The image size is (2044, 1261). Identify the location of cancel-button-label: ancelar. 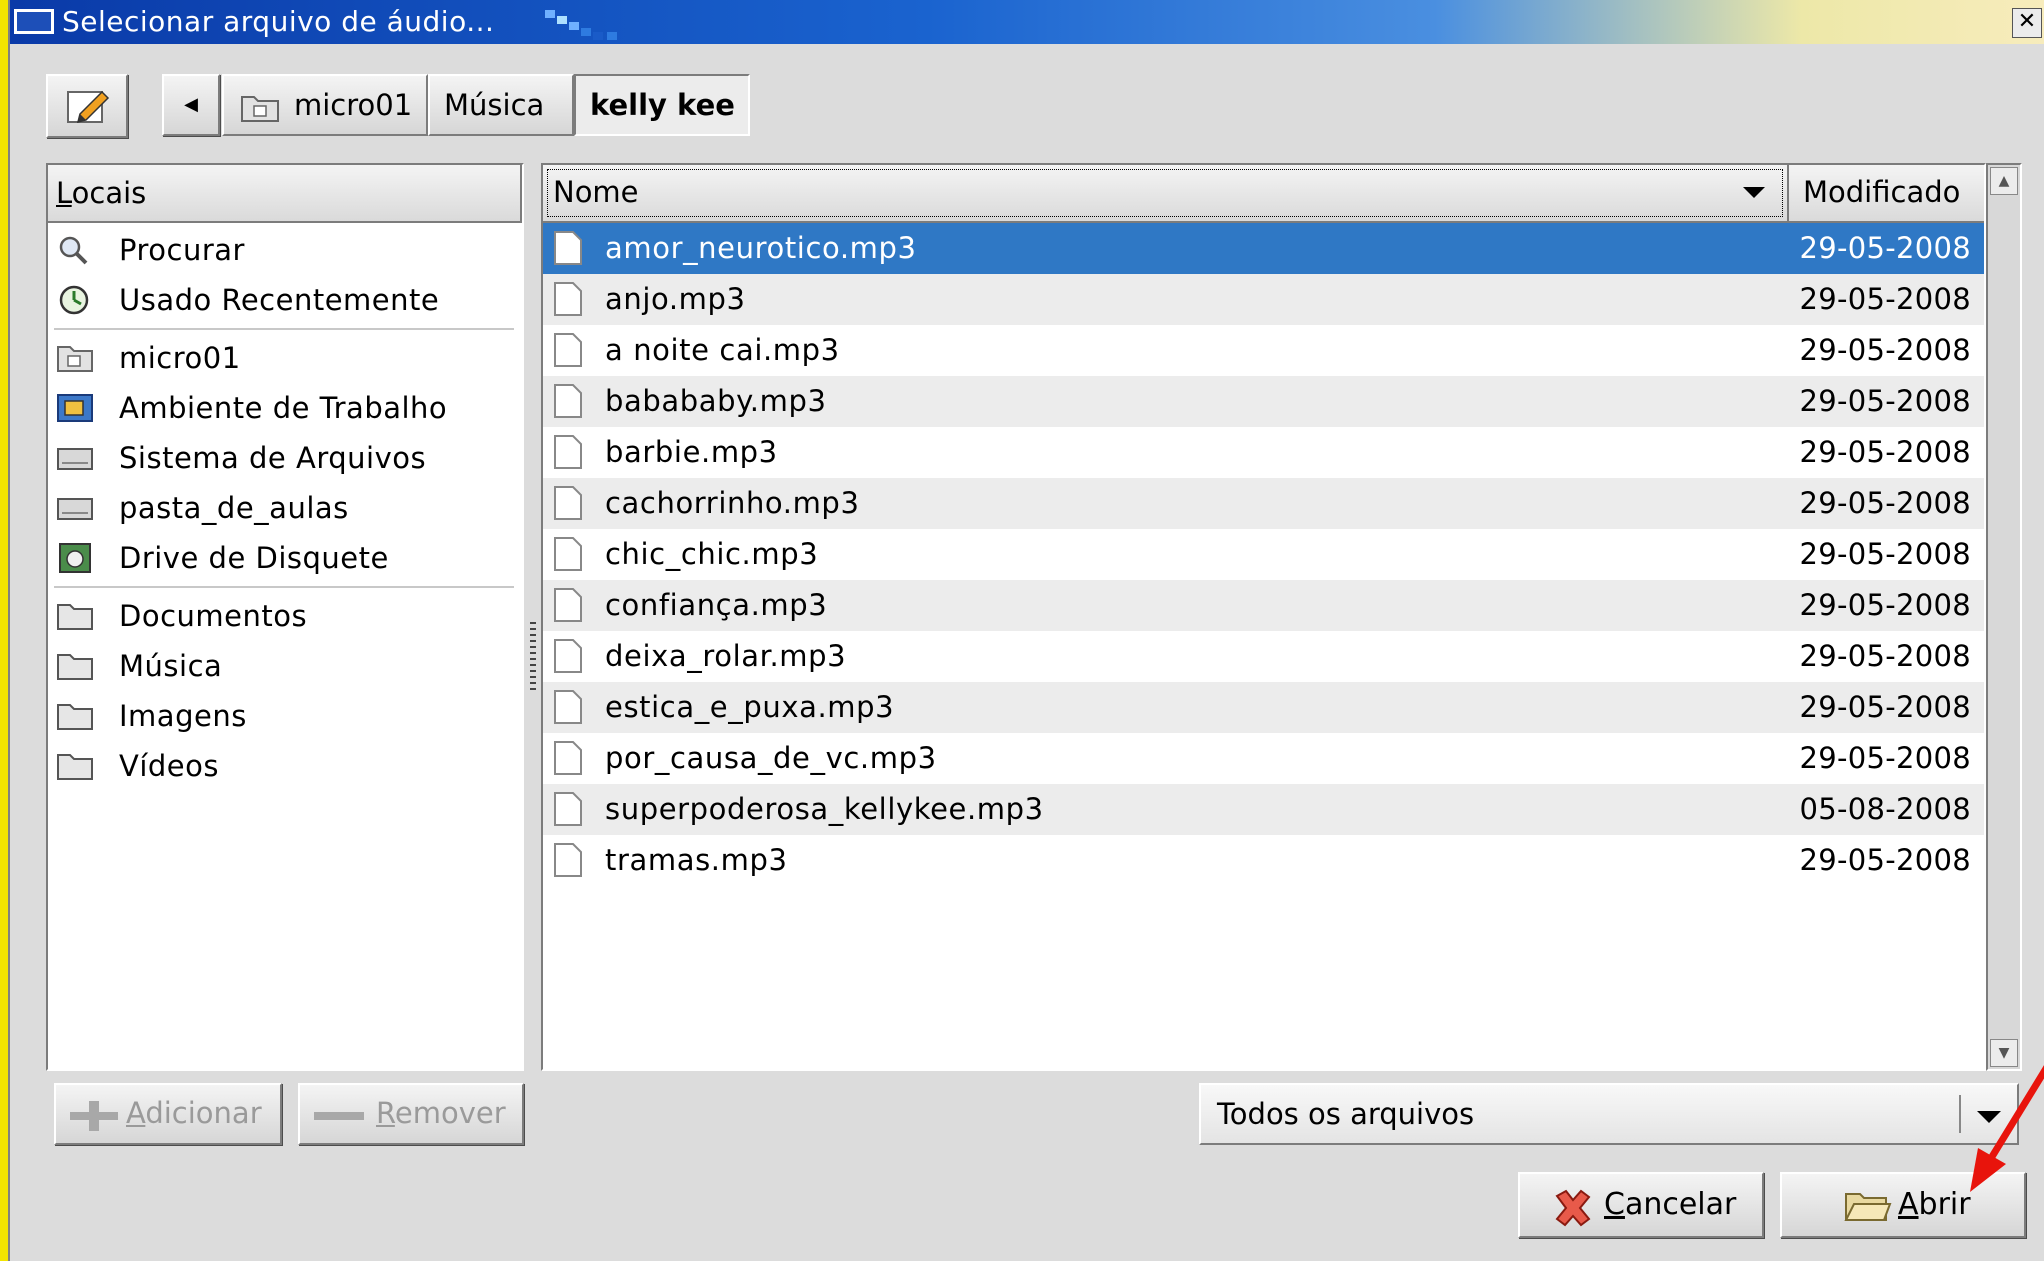
(1680, 1204).